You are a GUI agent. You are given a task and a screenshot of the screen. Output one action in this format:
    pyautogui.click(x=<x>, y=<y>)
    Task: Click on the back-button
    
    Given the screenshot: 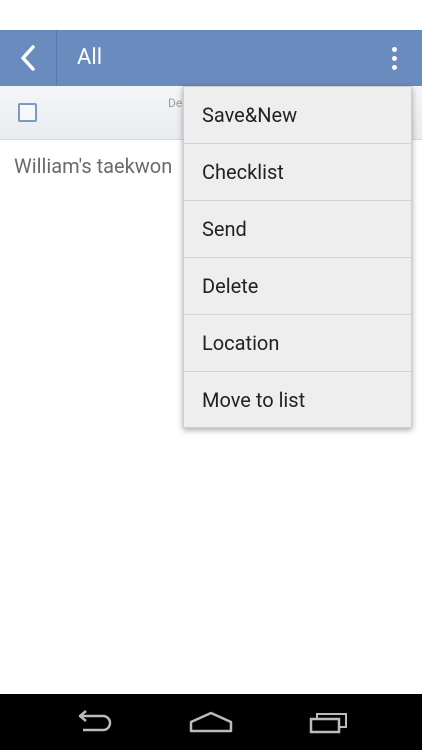 What is the action you would take?
    pyautogui.click(x=28, y=58)
    